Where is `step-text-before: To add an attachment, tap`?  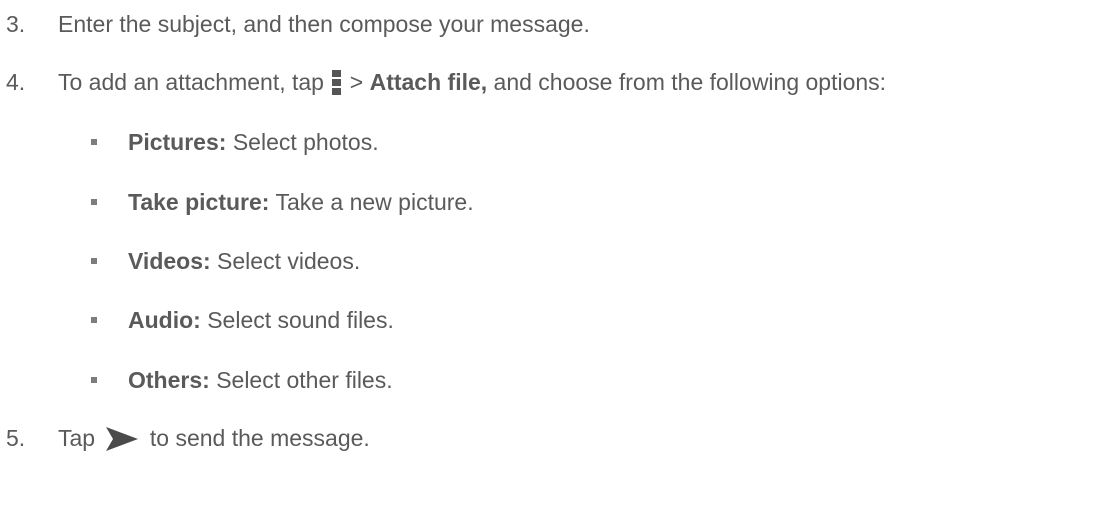 step-text-before: To add an attachment, tap is located at coordinates (191, 82).